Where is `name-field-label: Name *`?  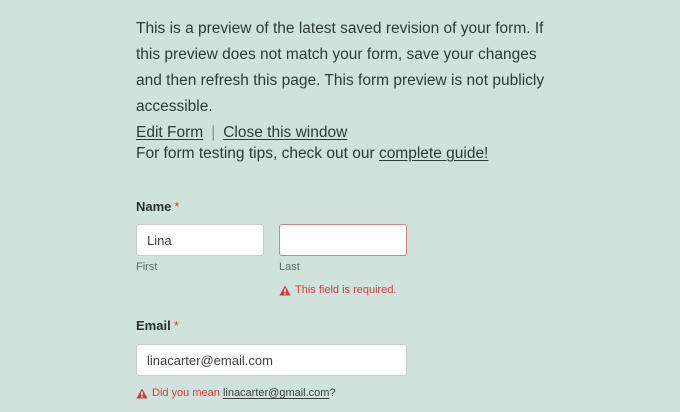 name-field-label: Name * is located at coordinates (157, 206).